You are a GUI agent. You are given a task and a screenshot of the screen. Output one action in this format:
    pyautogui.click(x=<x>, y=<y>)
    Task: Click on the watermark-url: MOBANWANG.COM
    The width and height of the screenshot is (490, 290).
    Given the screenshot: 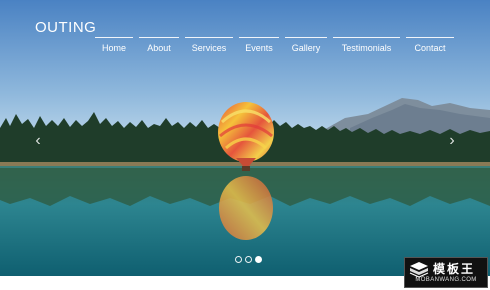 What is the action you would take?
    pyautogui.click(x=446, y=280)
    